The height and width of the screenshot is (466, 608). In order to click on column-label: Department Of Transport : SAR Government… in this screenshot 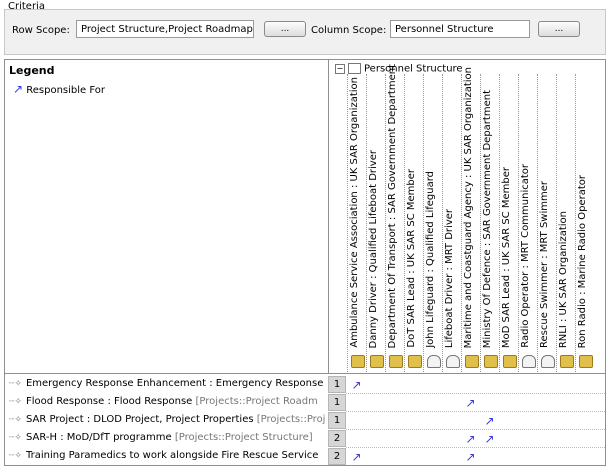, I will do `click(392, 205)`.